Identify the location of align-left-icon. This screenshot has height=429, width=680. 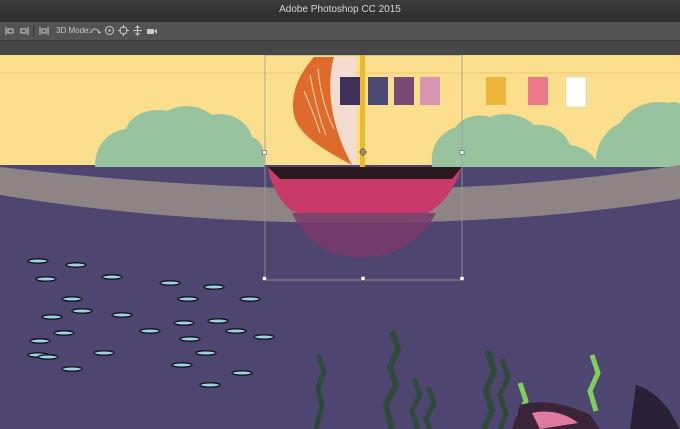
(10, 30).